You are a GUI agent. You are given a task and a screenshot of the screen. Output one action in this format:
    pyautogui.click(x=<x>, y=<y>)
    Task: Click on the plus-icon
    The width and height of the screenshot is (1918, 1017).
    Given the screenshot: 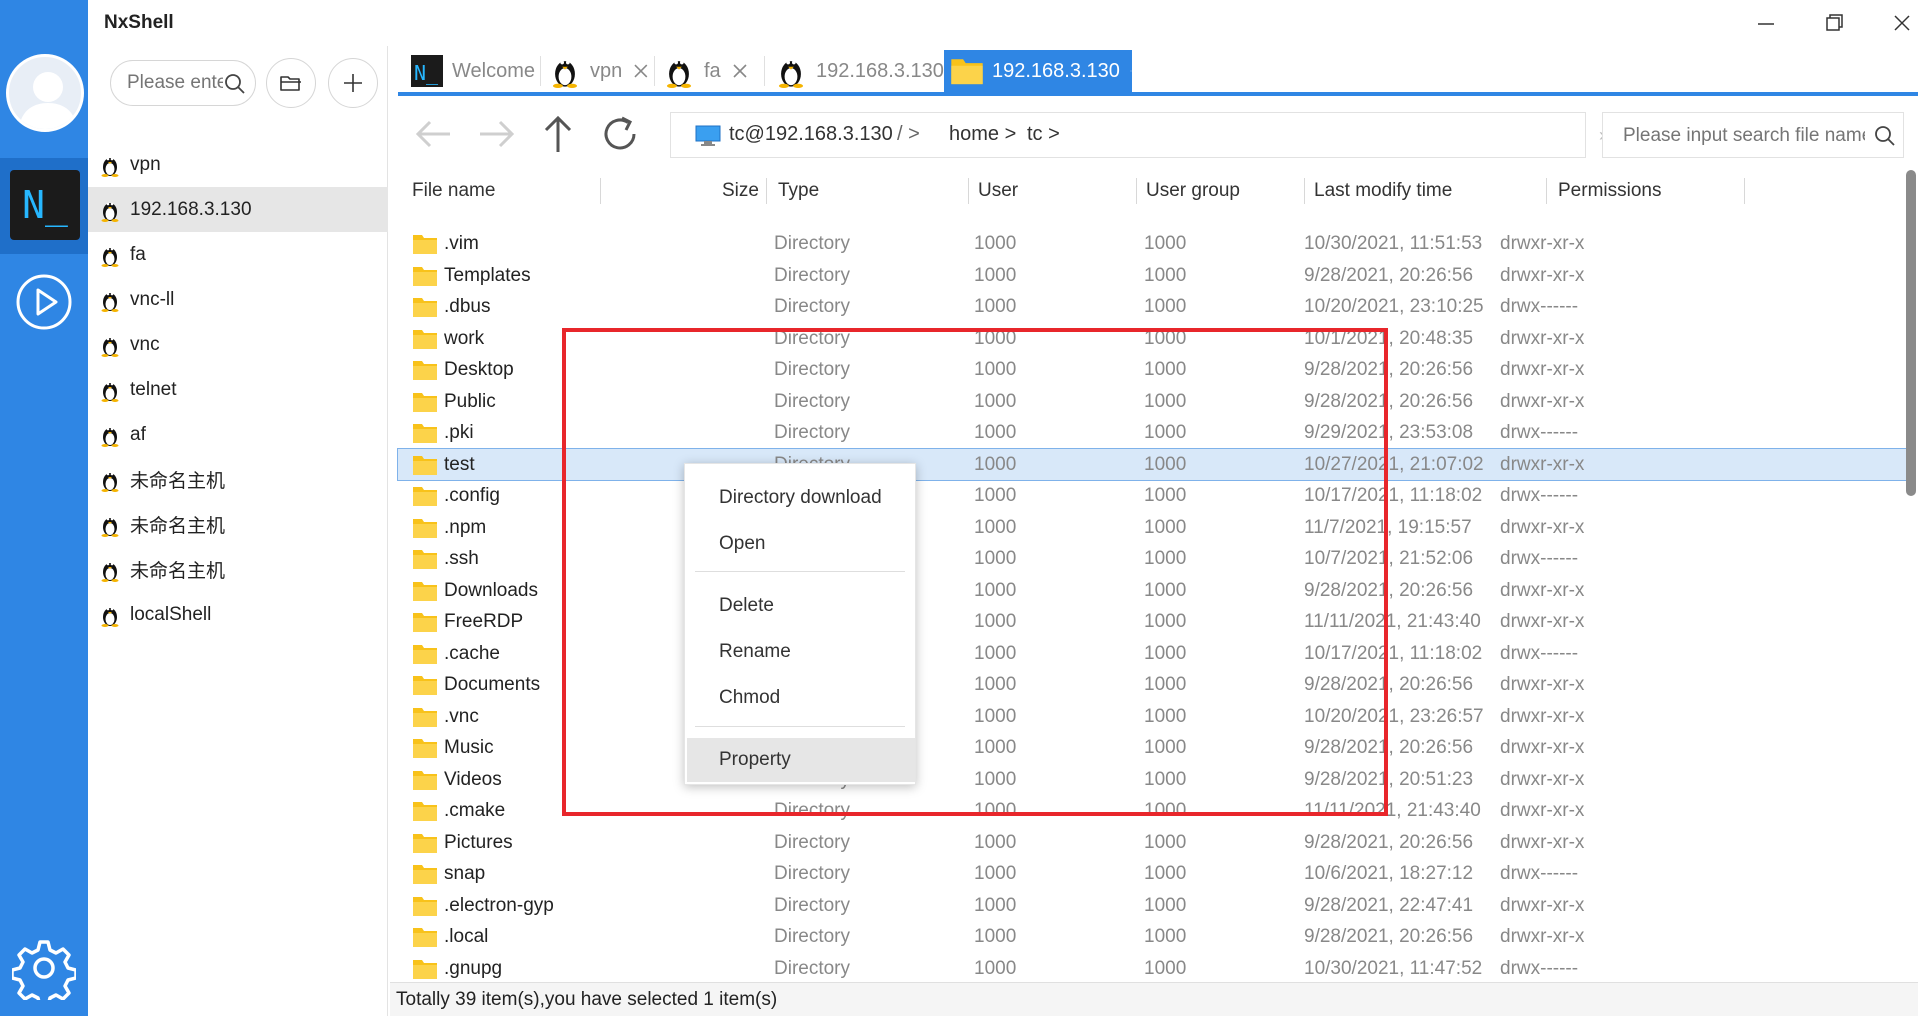 What is the action you would take?
    pyautogui.click(x=353, y=83)
    